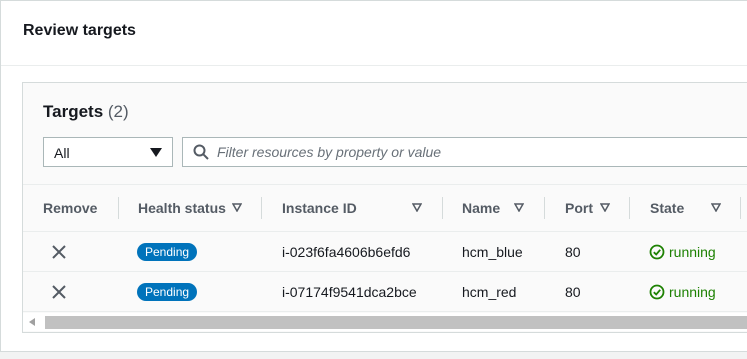 The height and width of the screenshot is (359, 747). What do you see at coordinates (489, 292) in the screenshot?
I see `name-cell: hcm_red` at bounding box center [489, 292].